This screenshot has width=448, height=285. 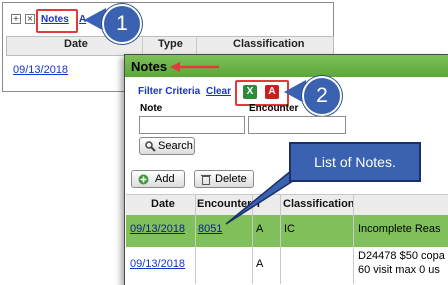 I want to click on note-type: A, so click(x=260, y=264).